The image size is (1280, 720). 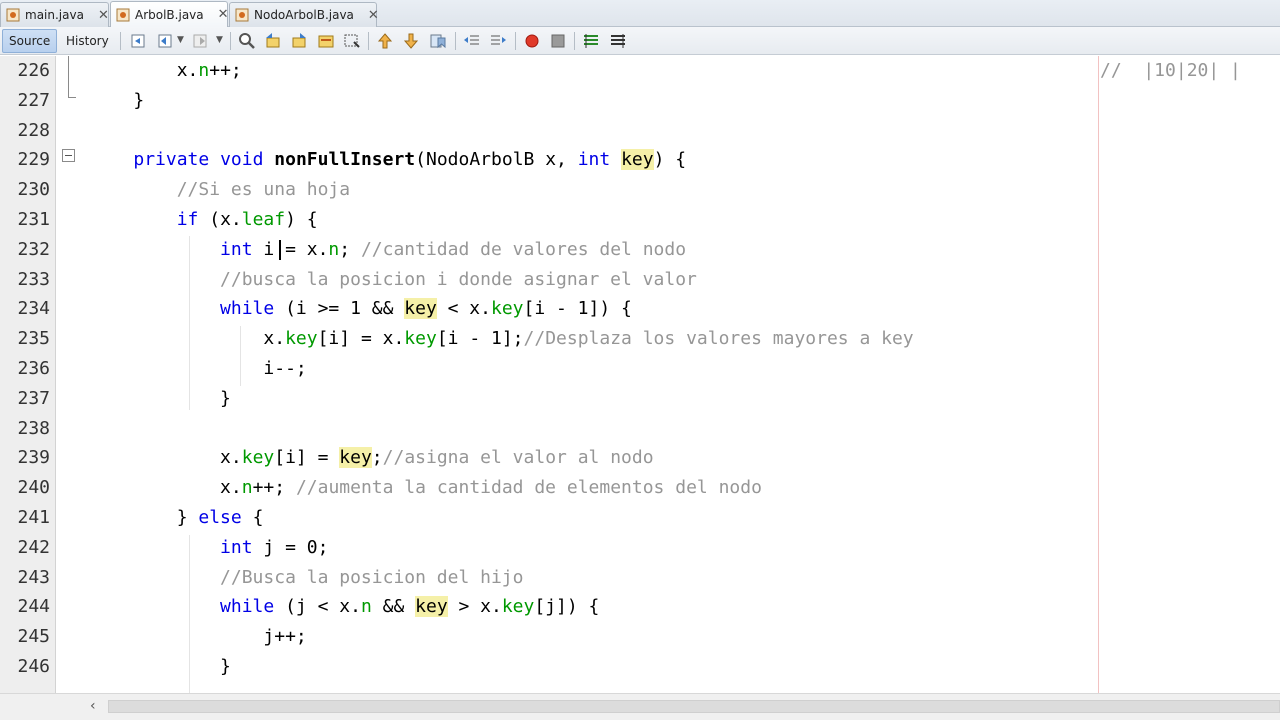 I want to click on code-line: //Busca la posicion del hijo, so click(x=306, y=578).